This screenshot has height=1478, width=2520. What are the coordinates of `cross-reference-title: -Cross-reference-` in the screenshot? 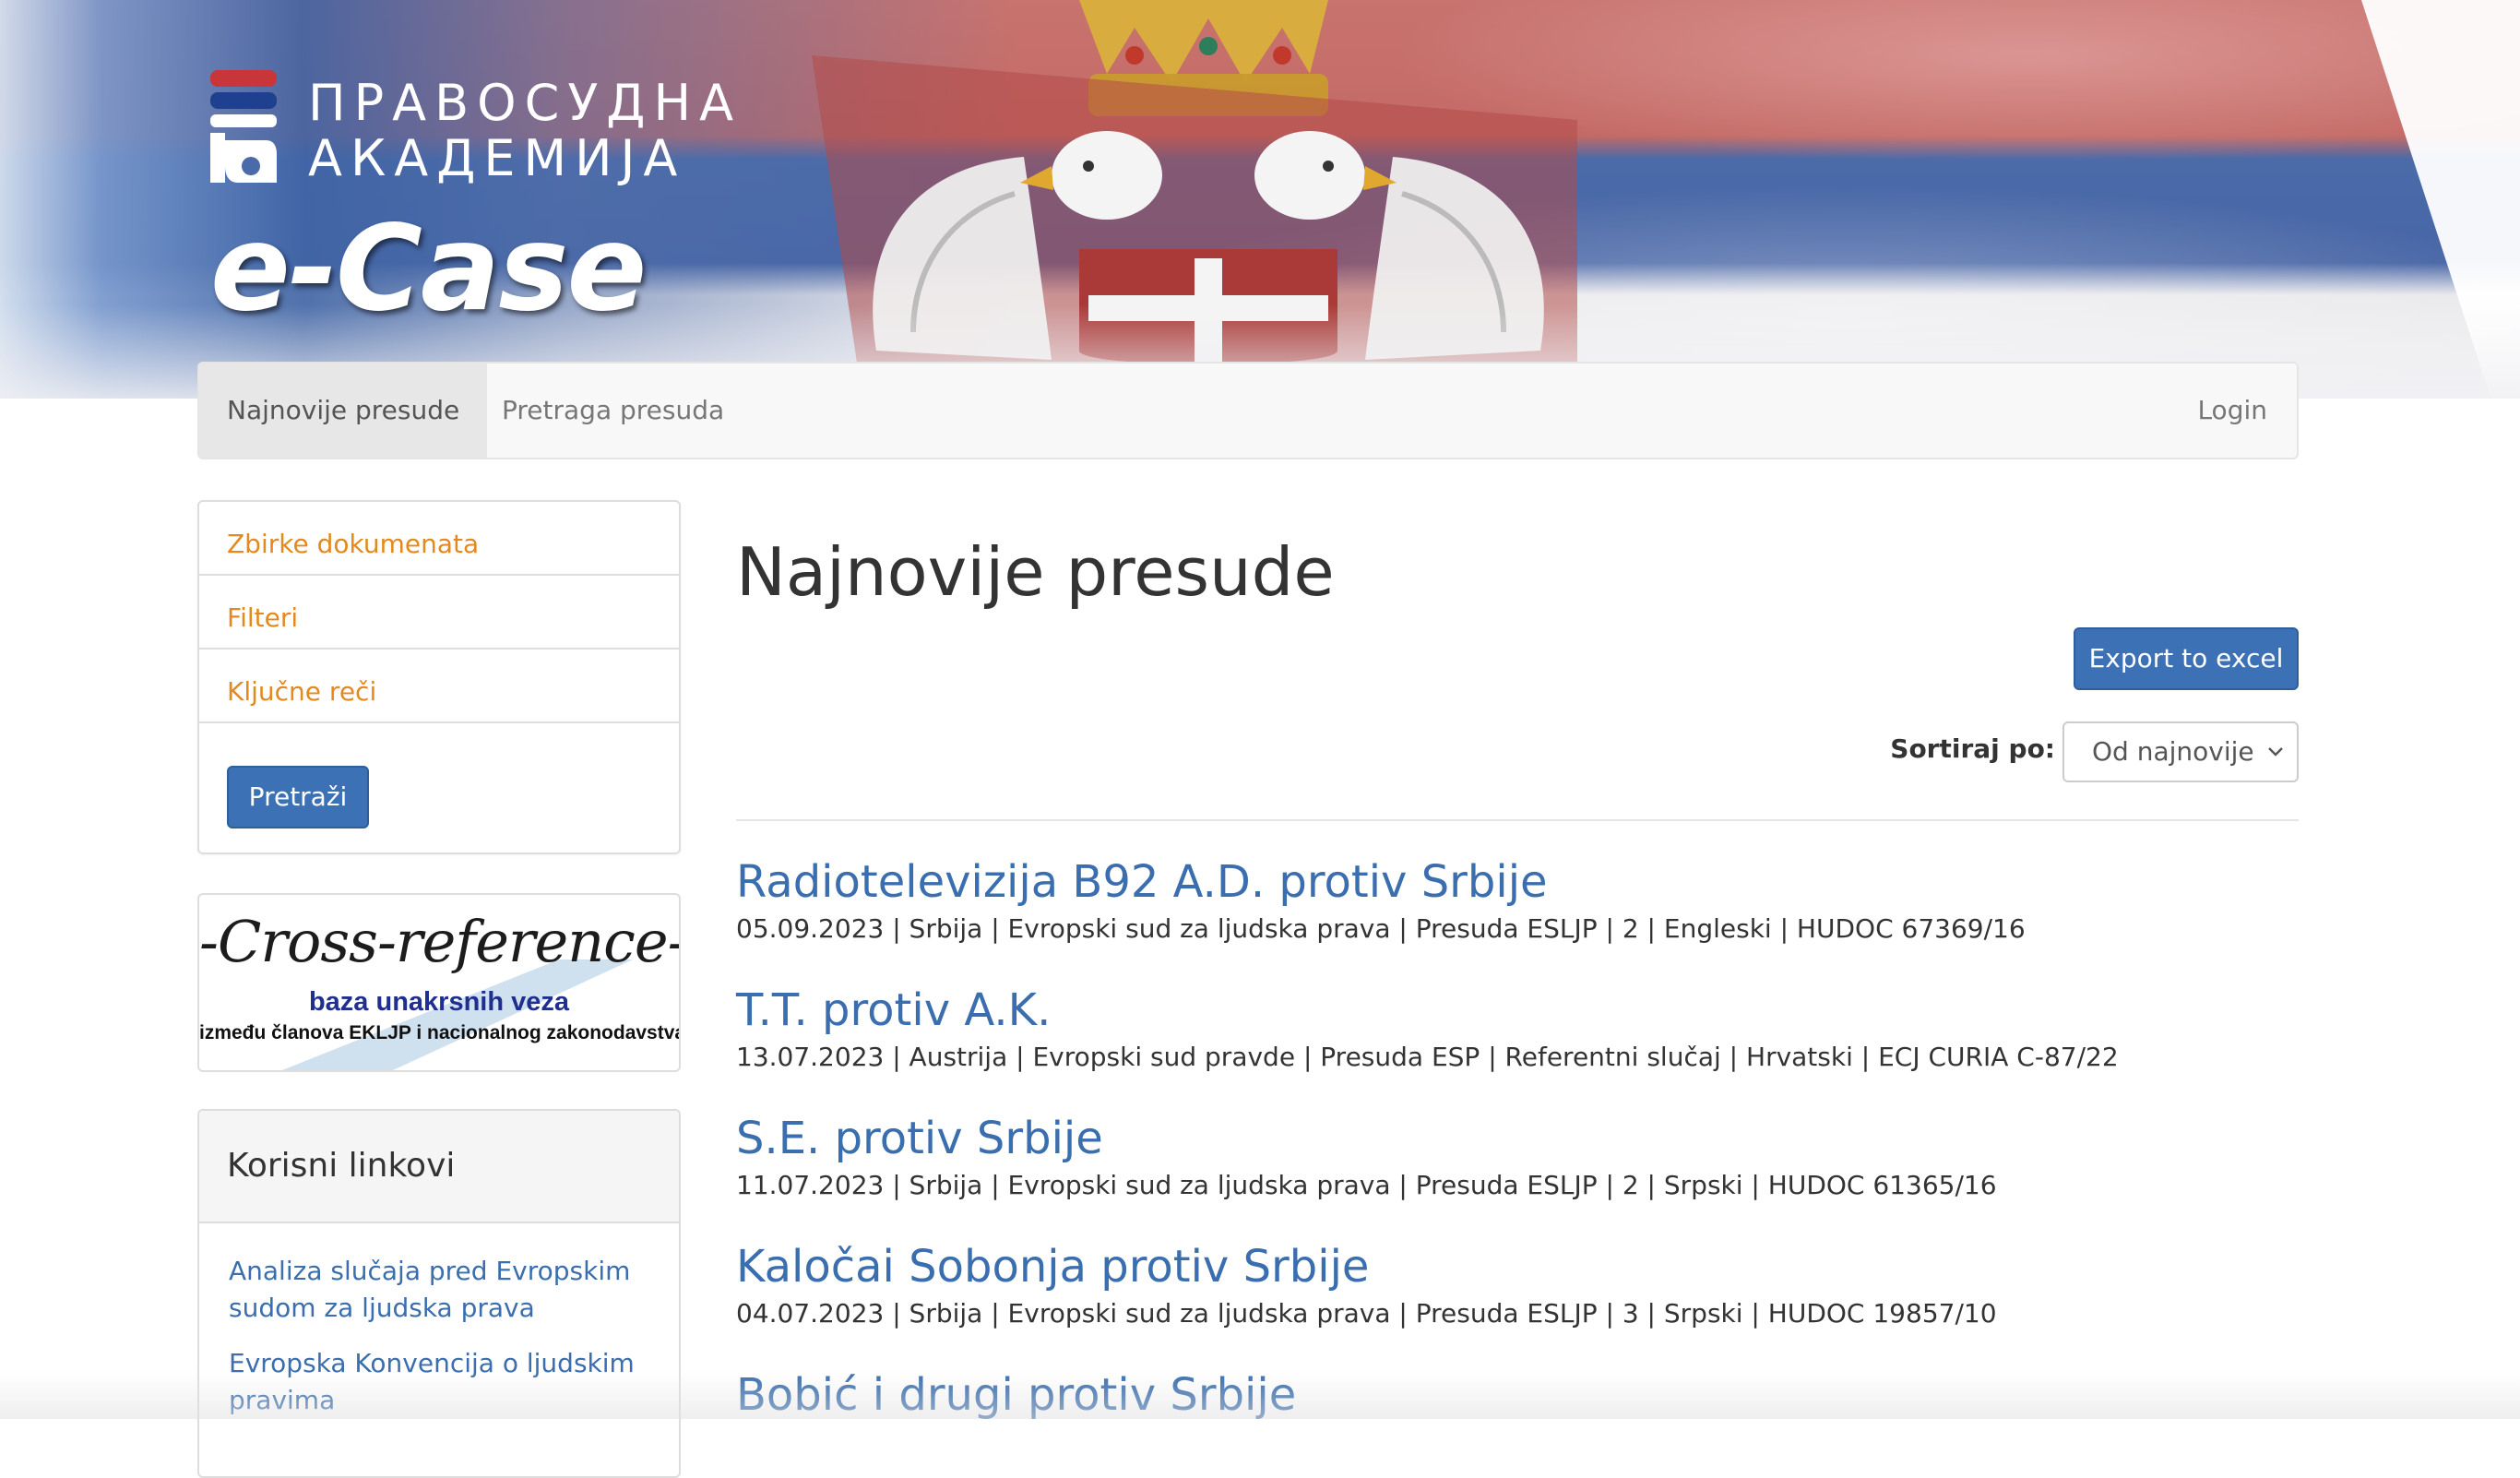 It's located at (440, 942).